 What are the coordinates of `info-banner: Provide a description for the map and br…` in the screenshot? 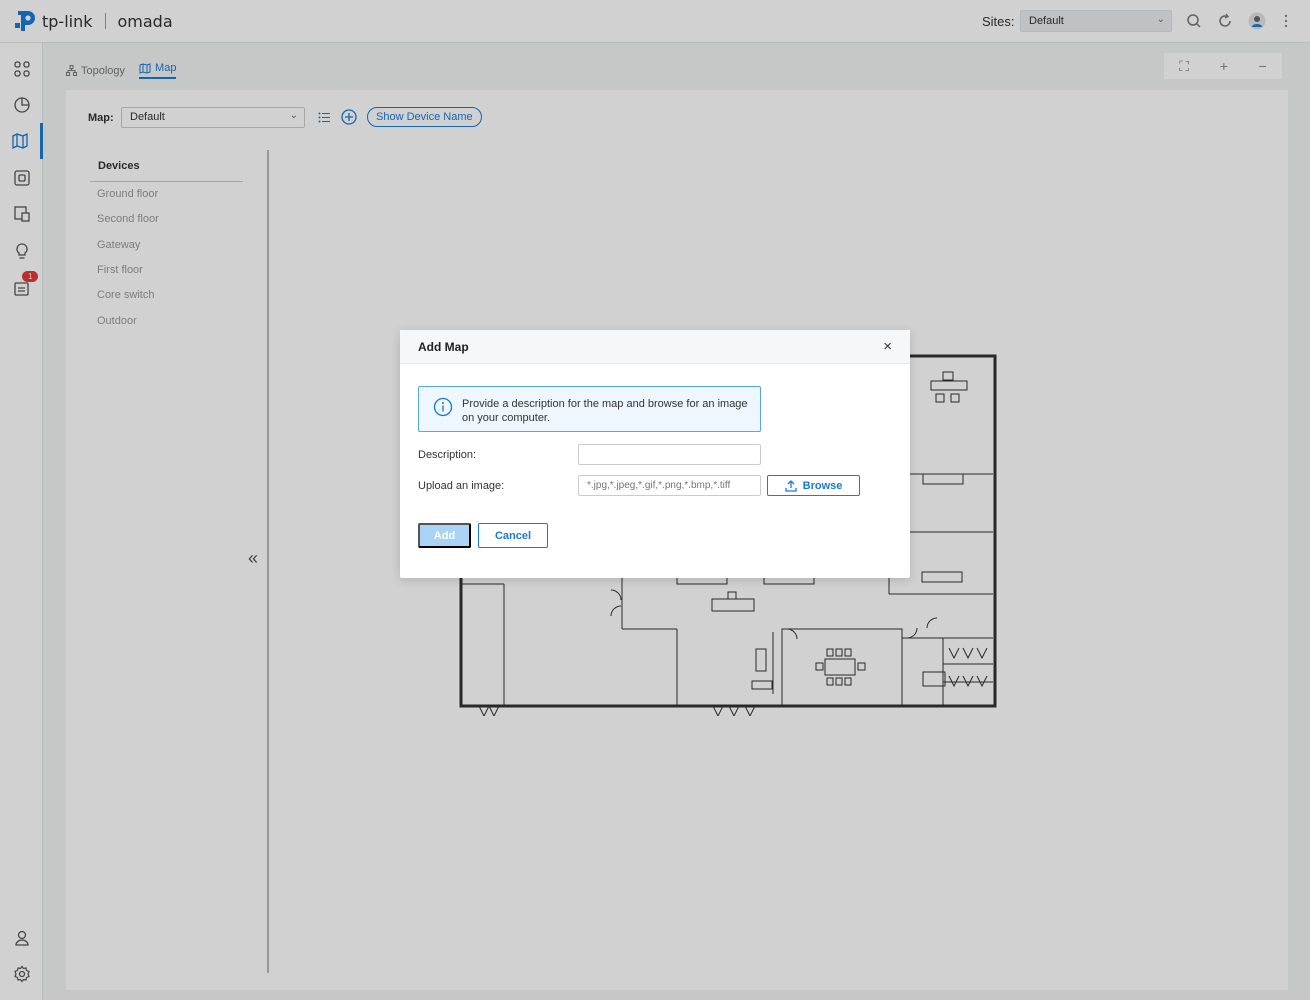 It's located at (589, 409).